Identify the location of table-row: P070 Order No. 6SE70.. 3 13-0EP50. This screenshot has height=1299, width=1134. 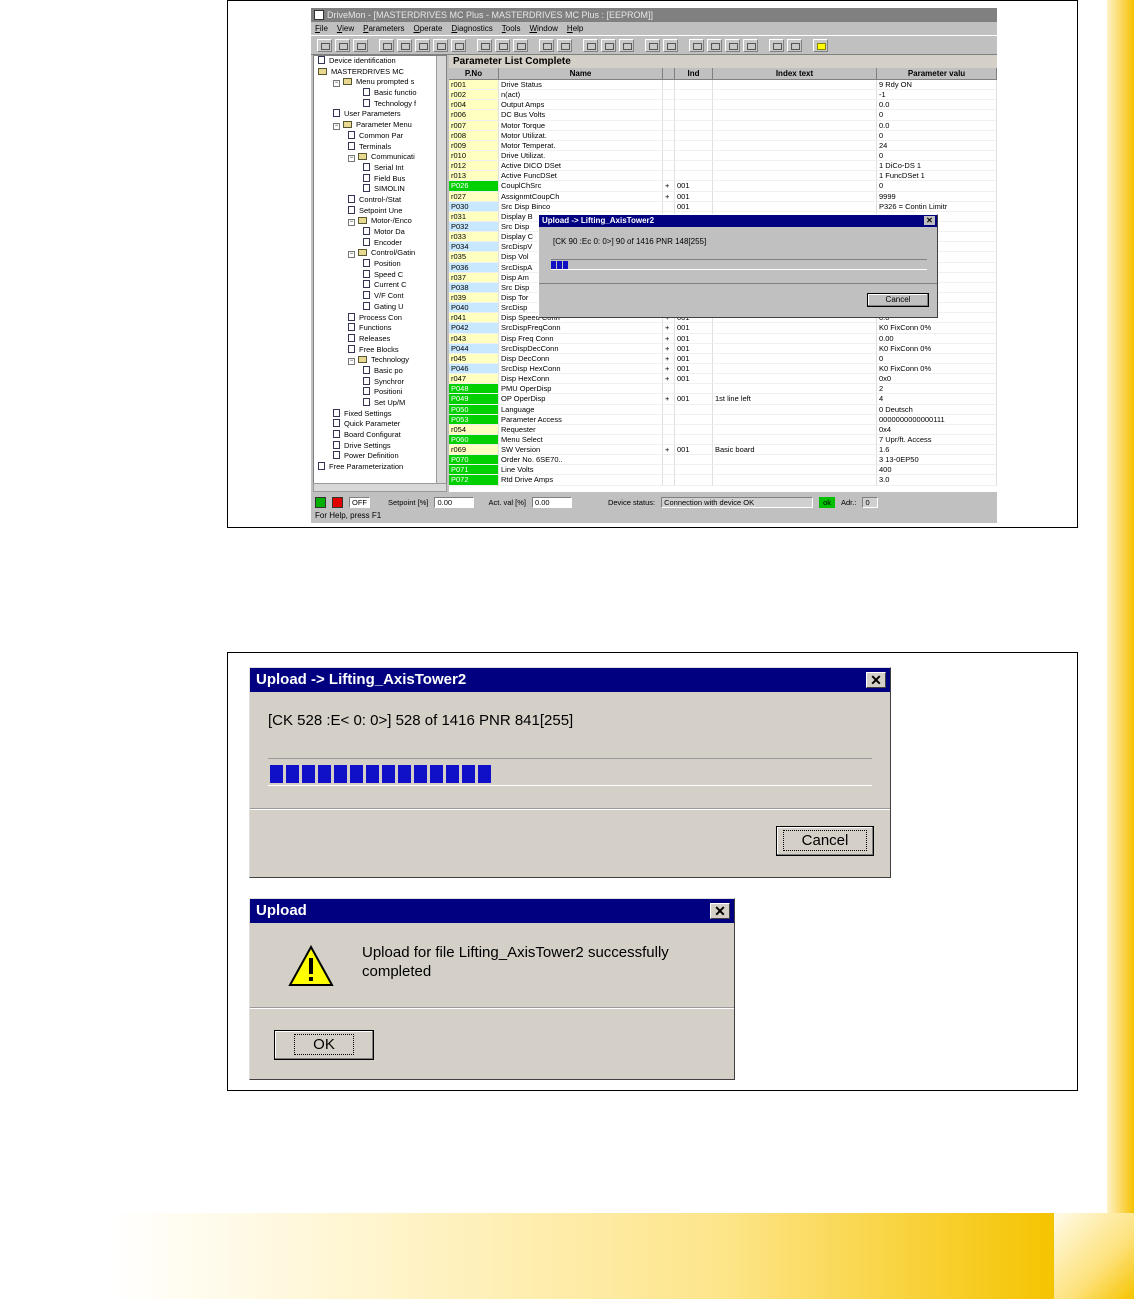
(723, 460).